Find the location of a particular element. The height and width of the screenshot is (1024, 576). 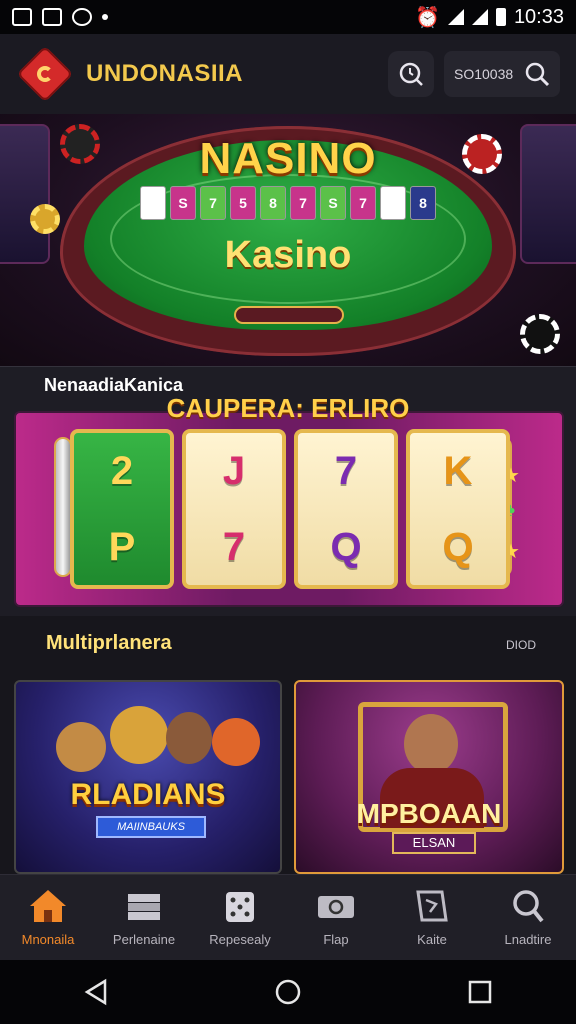

map-icon is located at coordinates (432, 906).